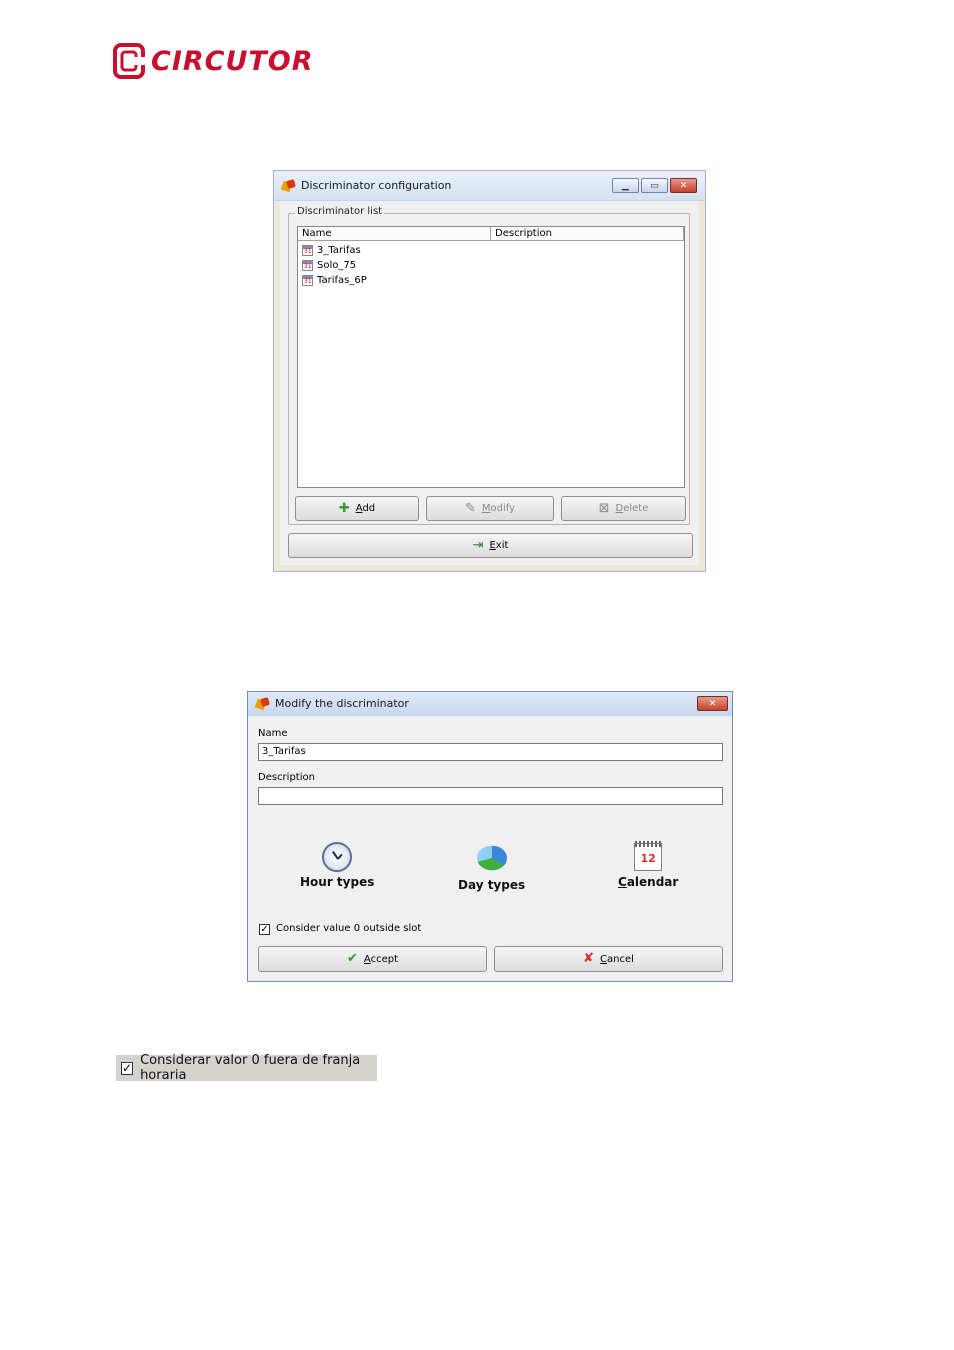  Describe the element at coordinates (608, 959) in the screenshot. I see `cancel-button: ✘ Cancel` at that location.